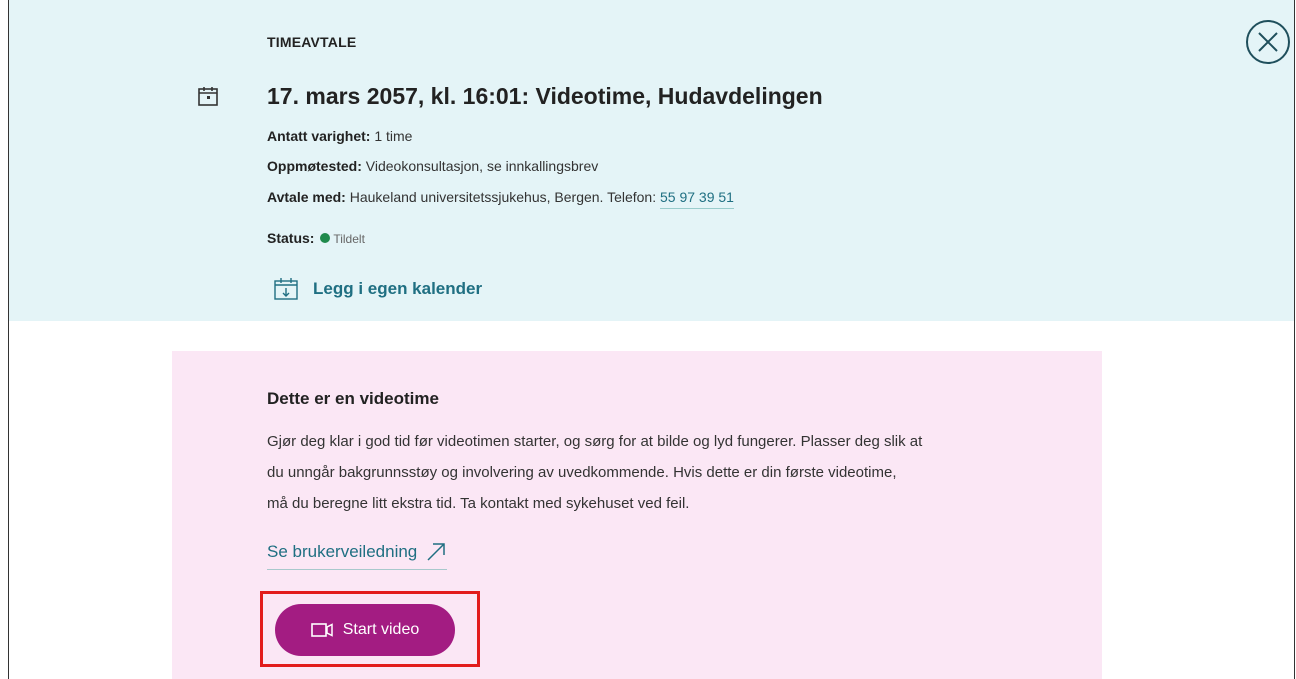 This screenshot has width=1296, height=679. I want to click on user-guide-link: Se brukerveiledning, so click(357, 555).